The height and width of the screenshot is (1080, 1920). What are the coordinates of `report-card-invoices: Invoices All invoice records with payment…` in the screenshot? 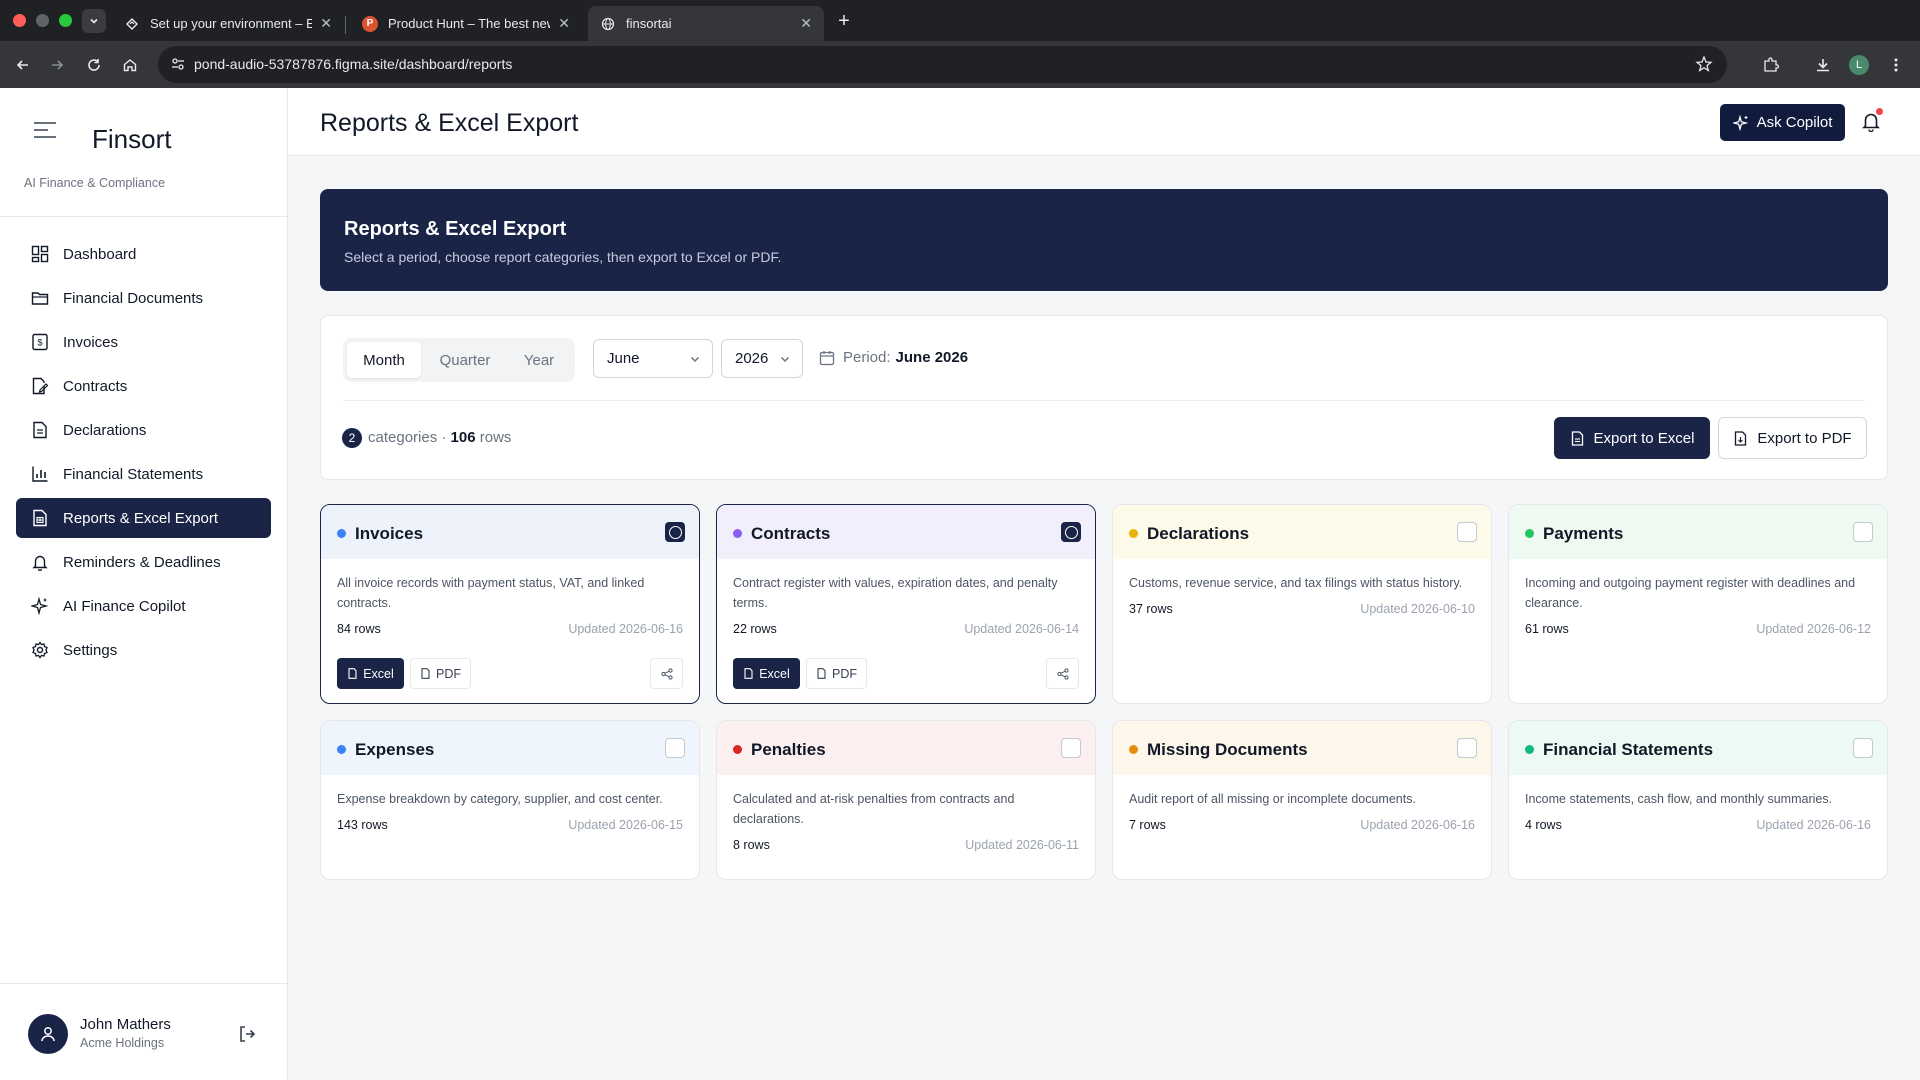 It's located at (510, 604).